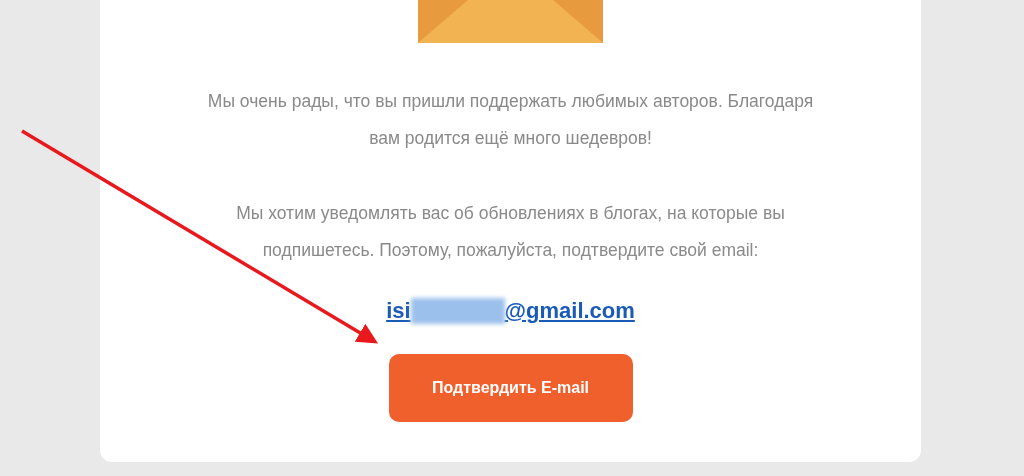  I want to click on message-text: Мы очень рады, что вы пришли поддержать любимых авторов. Благодаря вам родится ещё много шедевров!, so click(510, 120).